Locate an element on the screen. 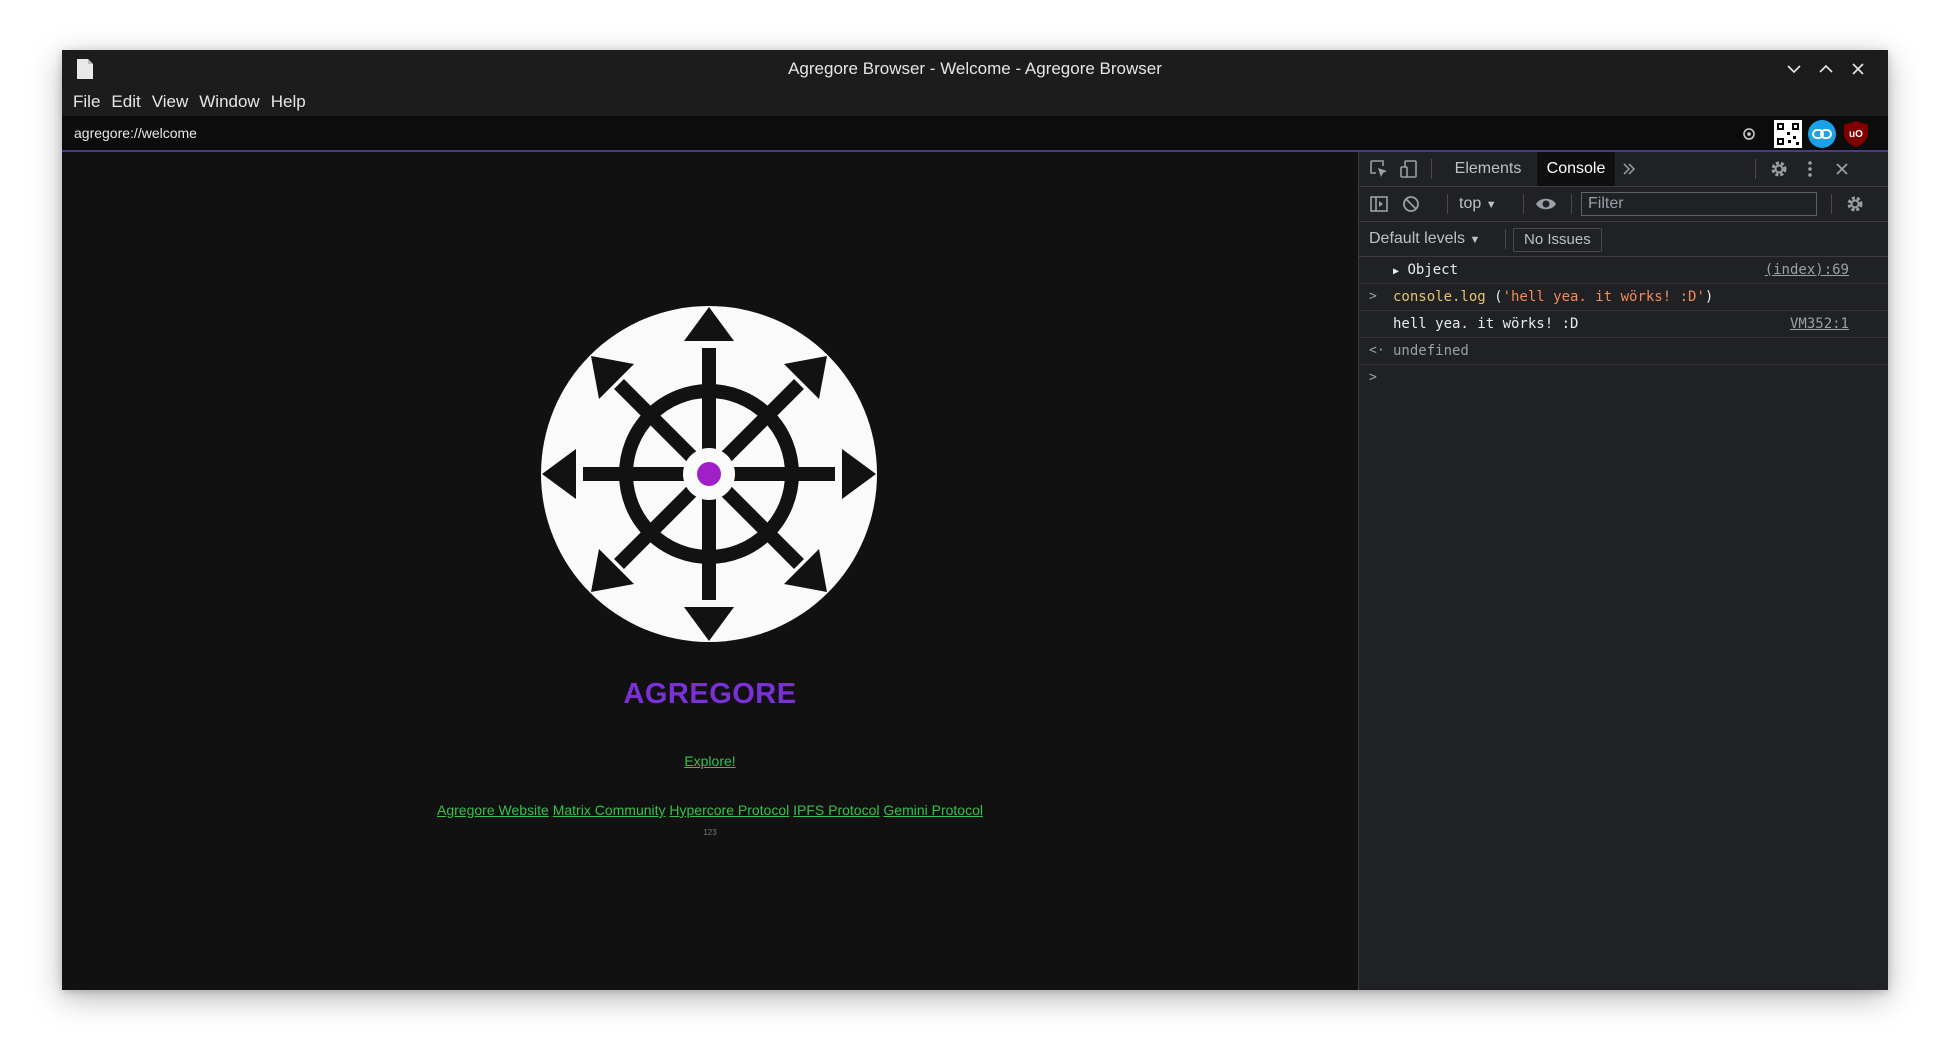 This screenshot has width=1949, height=1064. clear-console-icon is located at coordinates (1411, 204).